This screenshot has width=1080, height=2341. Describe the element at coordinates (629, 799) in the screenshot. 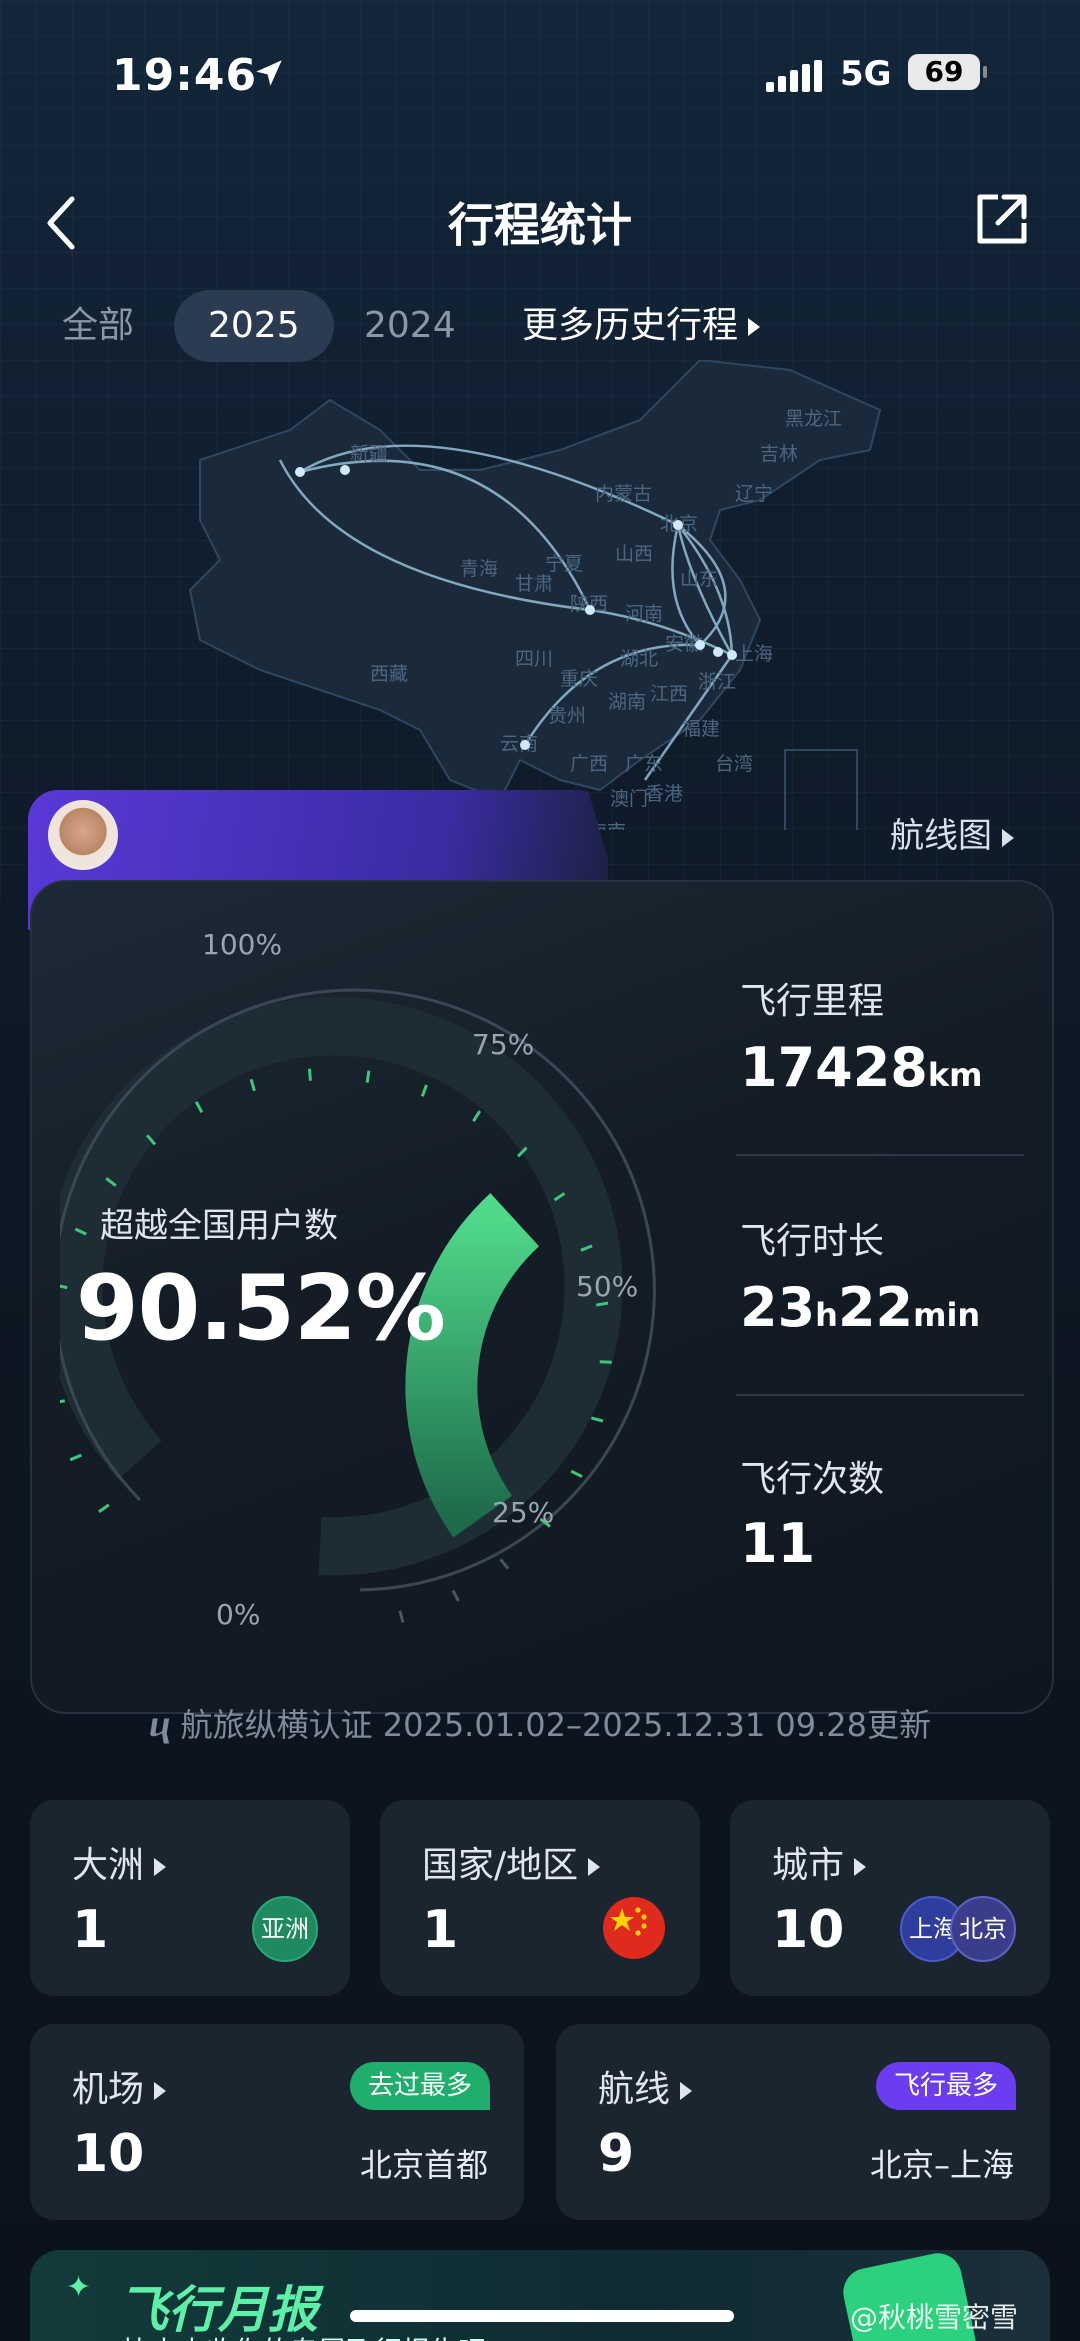

I see `province-label: 澳门` at that location.